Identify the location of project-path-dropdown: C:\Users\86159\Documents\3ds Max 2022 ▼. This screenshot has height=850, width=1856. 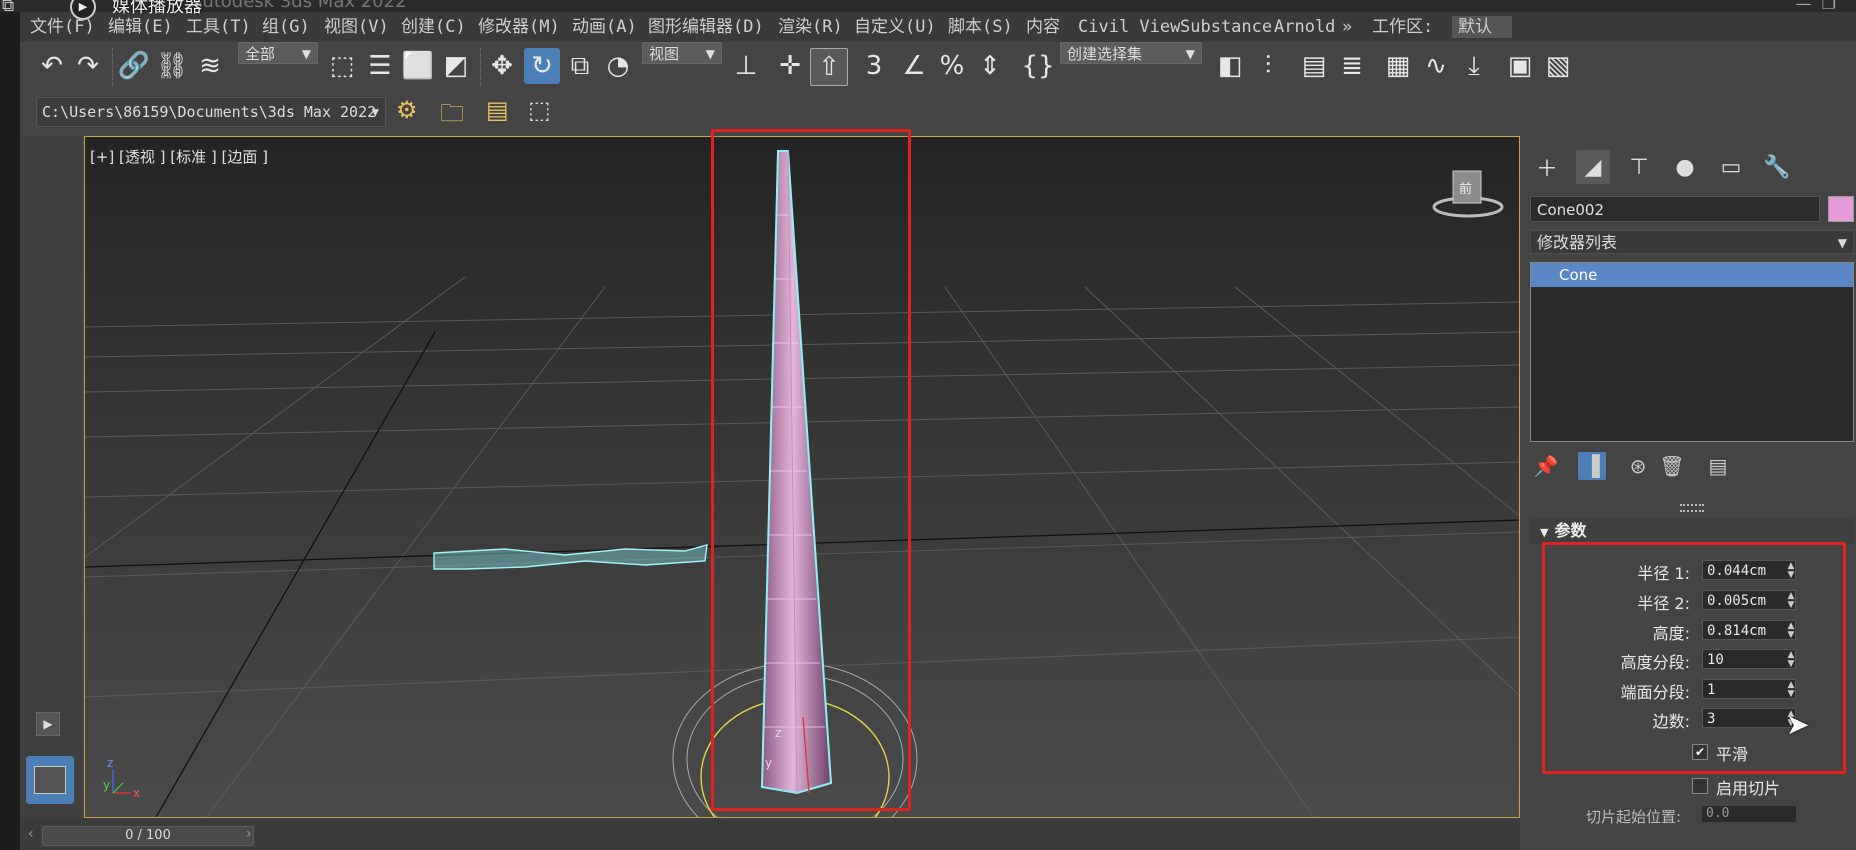
(211, 112).